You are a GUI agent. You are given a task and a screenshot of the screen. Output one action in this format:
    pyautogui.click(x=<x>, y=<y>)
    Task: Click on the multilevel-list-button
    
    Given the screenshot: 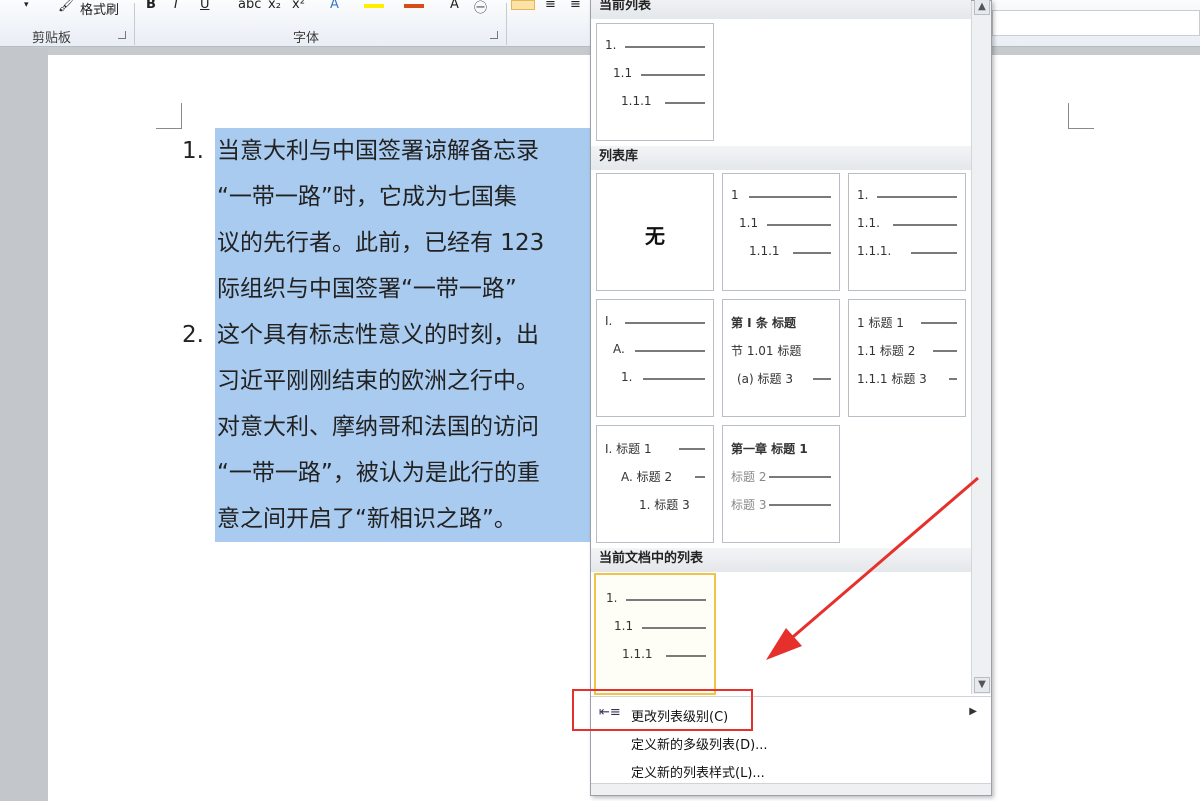 What is the action you would take?
    pyautogui.click(x=523, y=5)
    